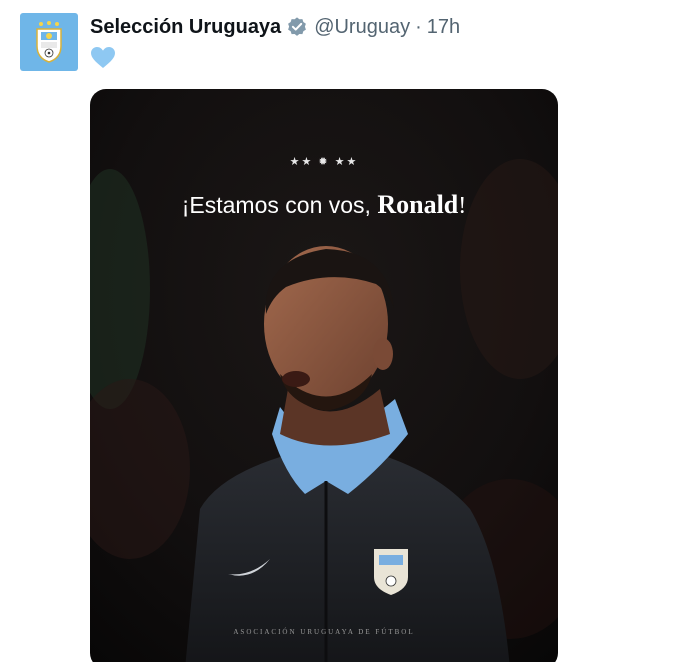  Describe the element at coordinates (185, 27) in the screenshot. I see `author-display-name: Selección Uruguaya` at that location.